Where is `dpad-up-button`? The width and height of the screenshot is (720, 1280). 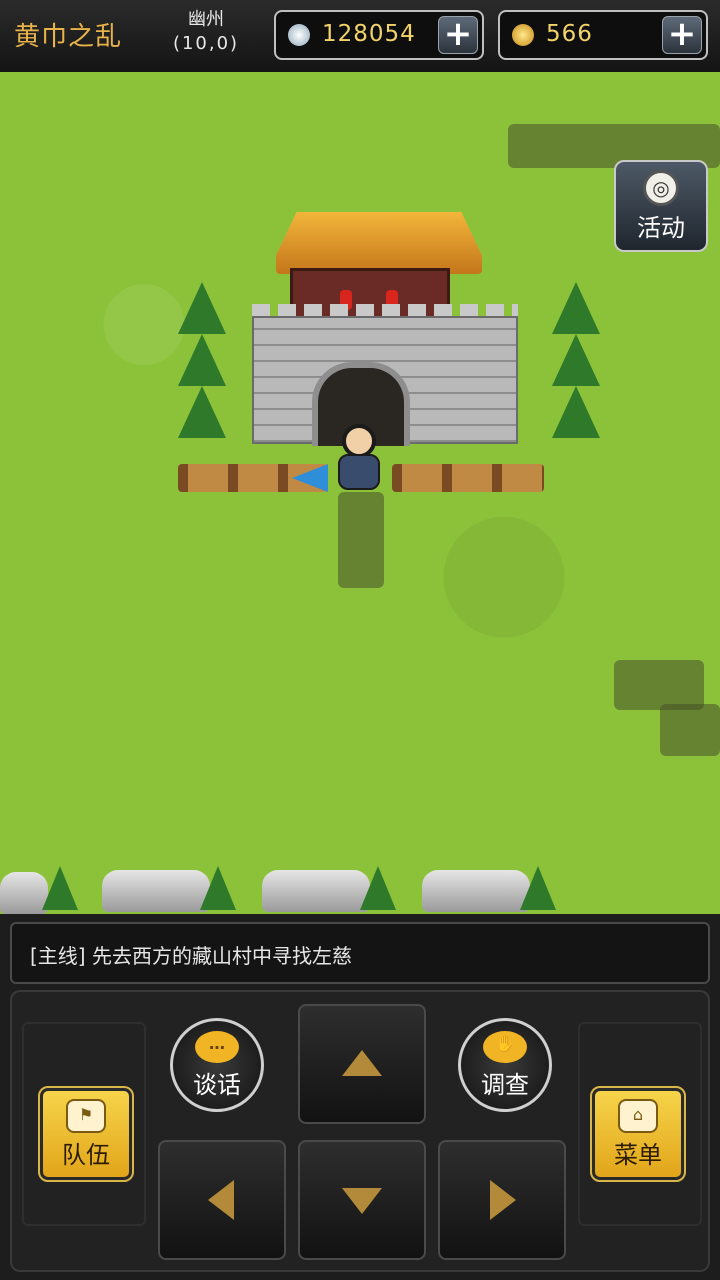 dpad-up-button is located at coordinates (362, 1064).